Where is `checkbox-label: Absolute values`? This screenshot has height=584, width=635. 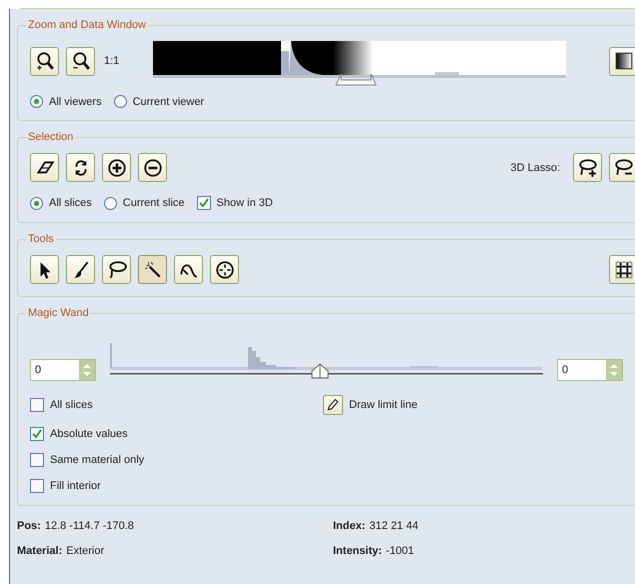
checkbox-label: Absolute values is located at coordinates (89, 434).